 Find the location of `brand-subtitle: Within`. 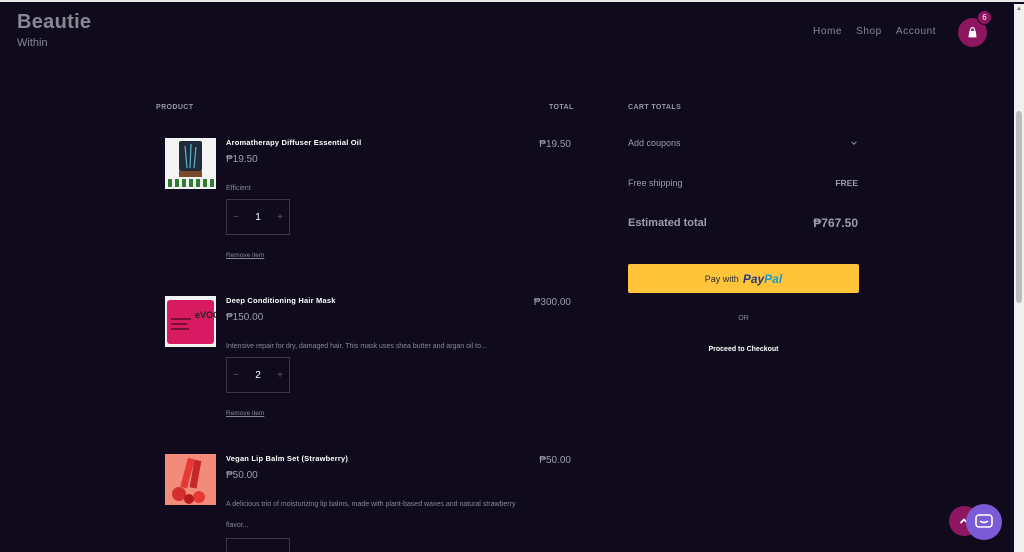

brand-subtitle: Within is located at coordinates (32, 43).